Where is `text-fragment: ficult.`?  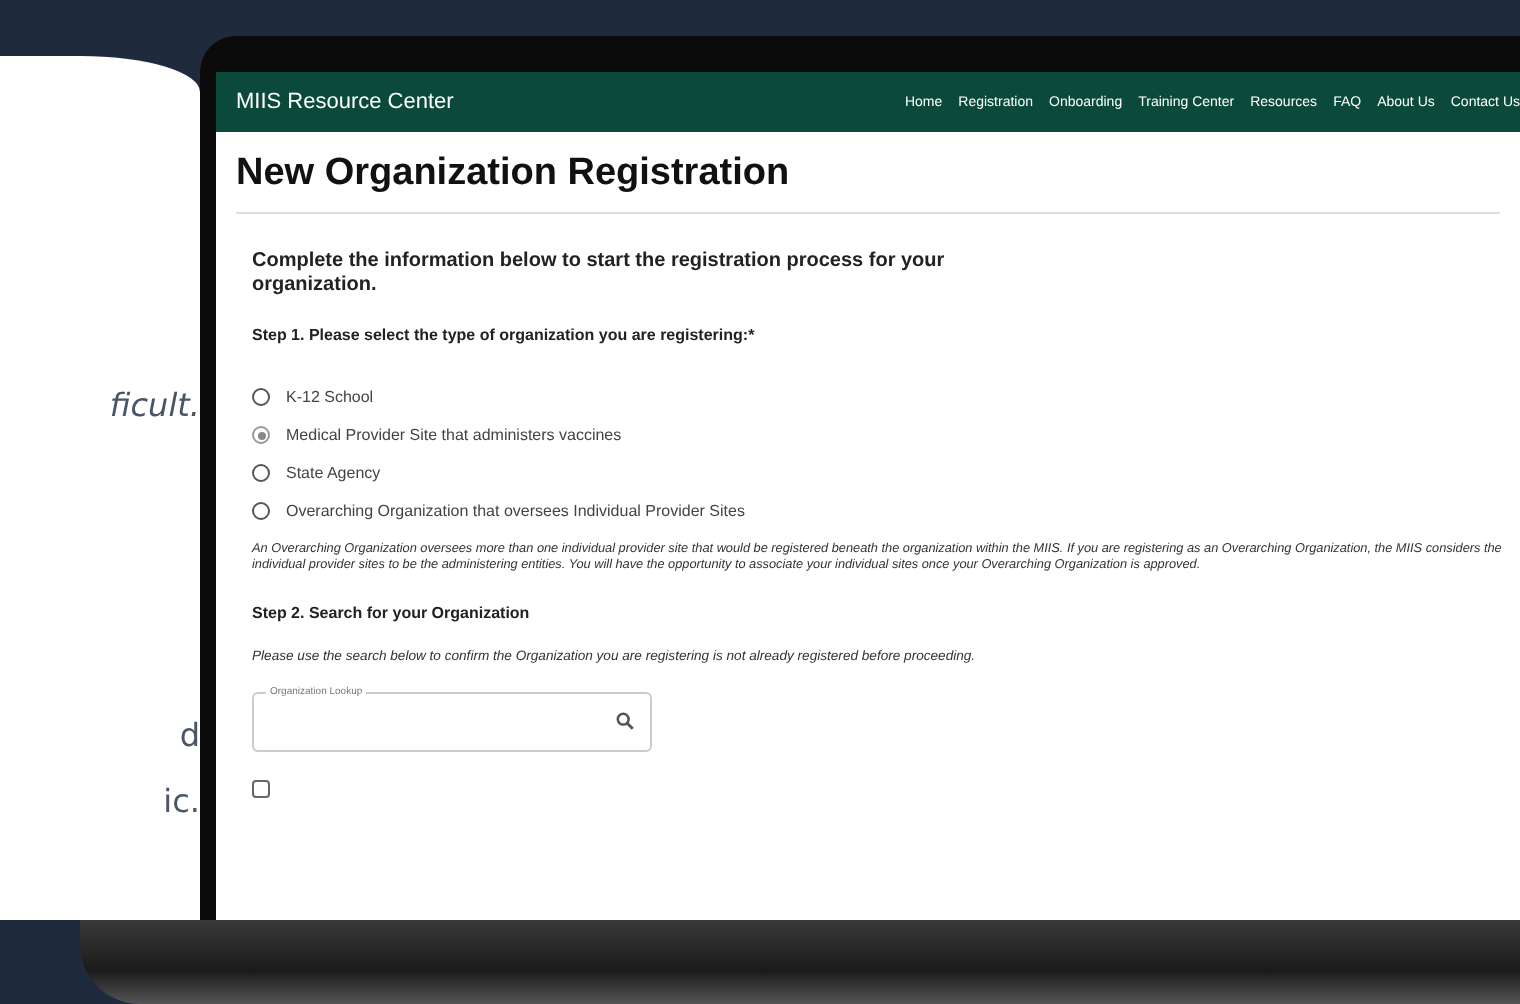
text-fragment: ficult. is located at coordinates (154, 405).